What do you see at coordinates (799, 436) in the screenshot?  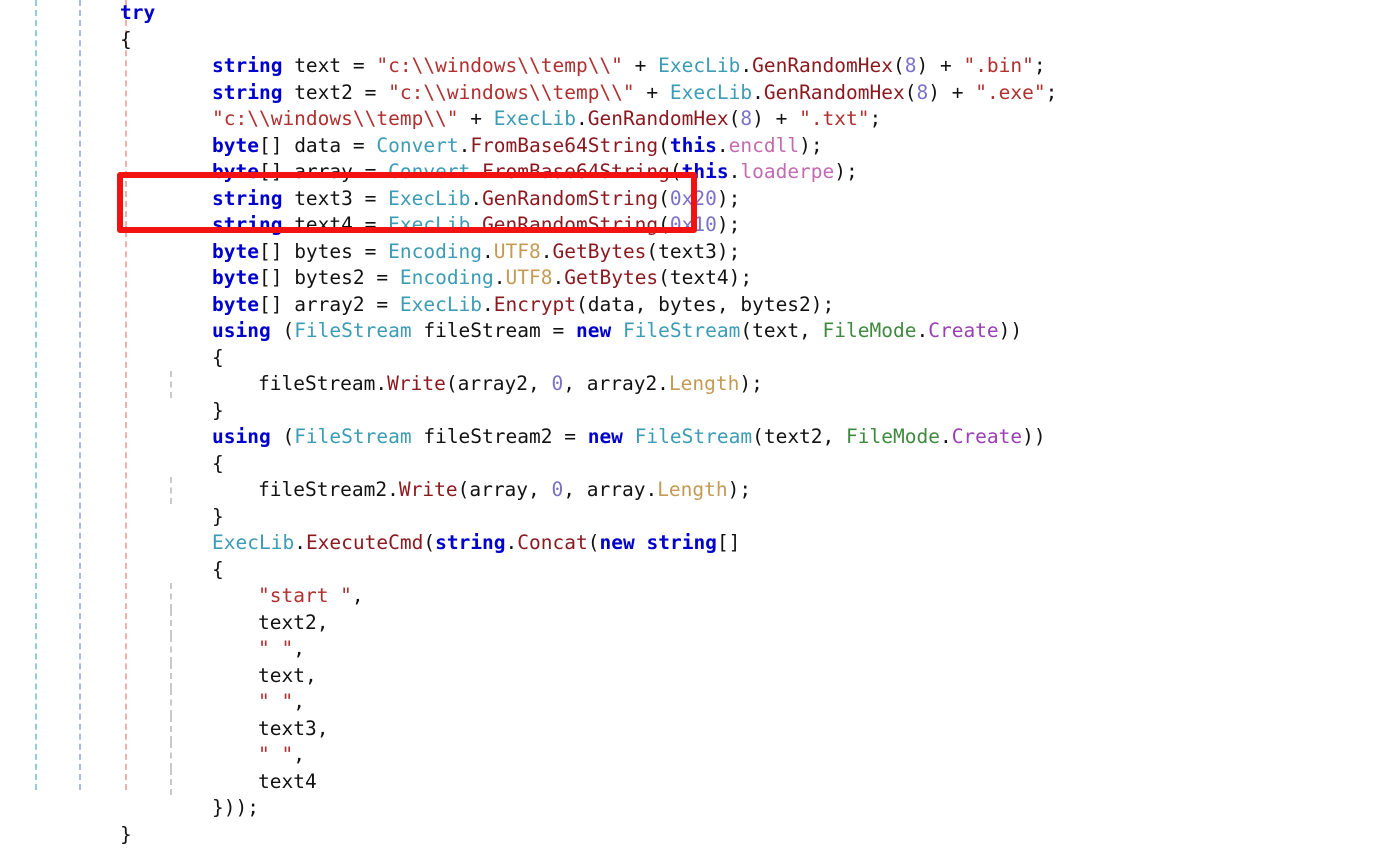 I see `code-token: (text2,` at bounding box center [799, 436].